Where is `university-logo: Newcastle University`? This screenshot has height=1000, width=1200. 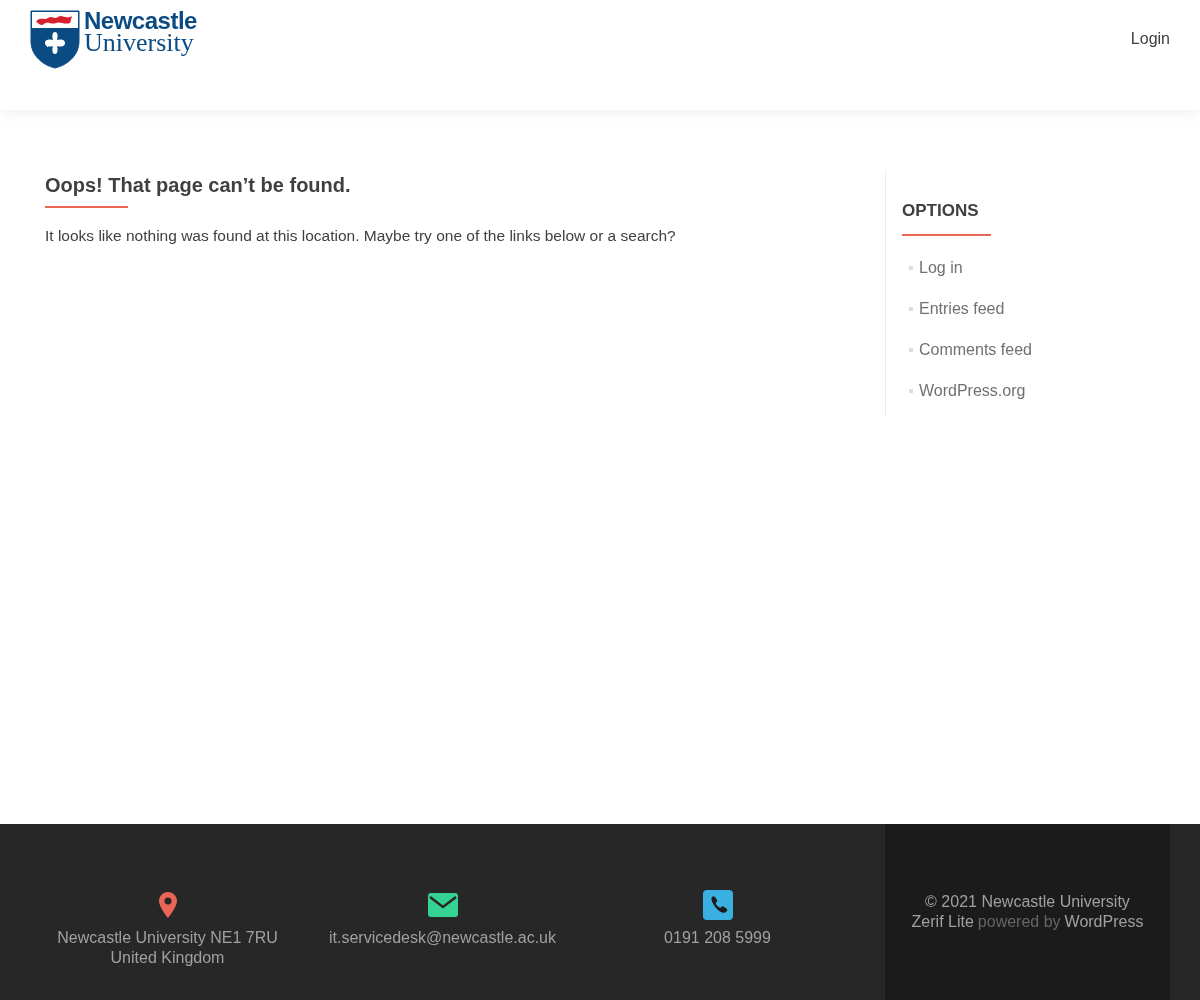 university-logo: Newcastle University is located at coordinates (113, 39).